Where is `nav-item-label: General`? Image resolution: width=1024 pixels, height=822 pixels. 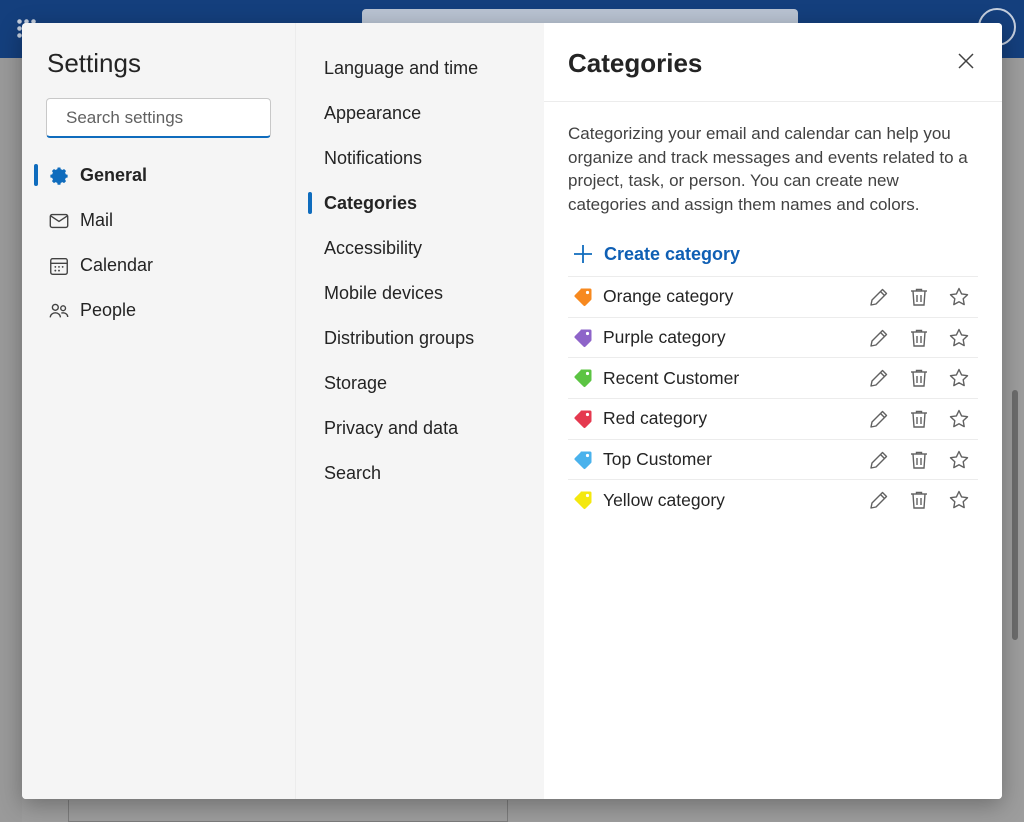
nav-item-label: General is located at coordinates (114, 175).